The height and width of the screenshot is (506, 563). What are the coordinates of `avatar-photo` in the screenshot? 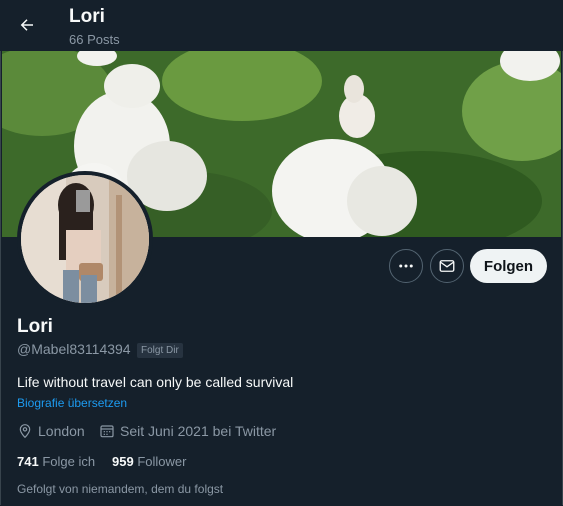 It's located at (85, 239).